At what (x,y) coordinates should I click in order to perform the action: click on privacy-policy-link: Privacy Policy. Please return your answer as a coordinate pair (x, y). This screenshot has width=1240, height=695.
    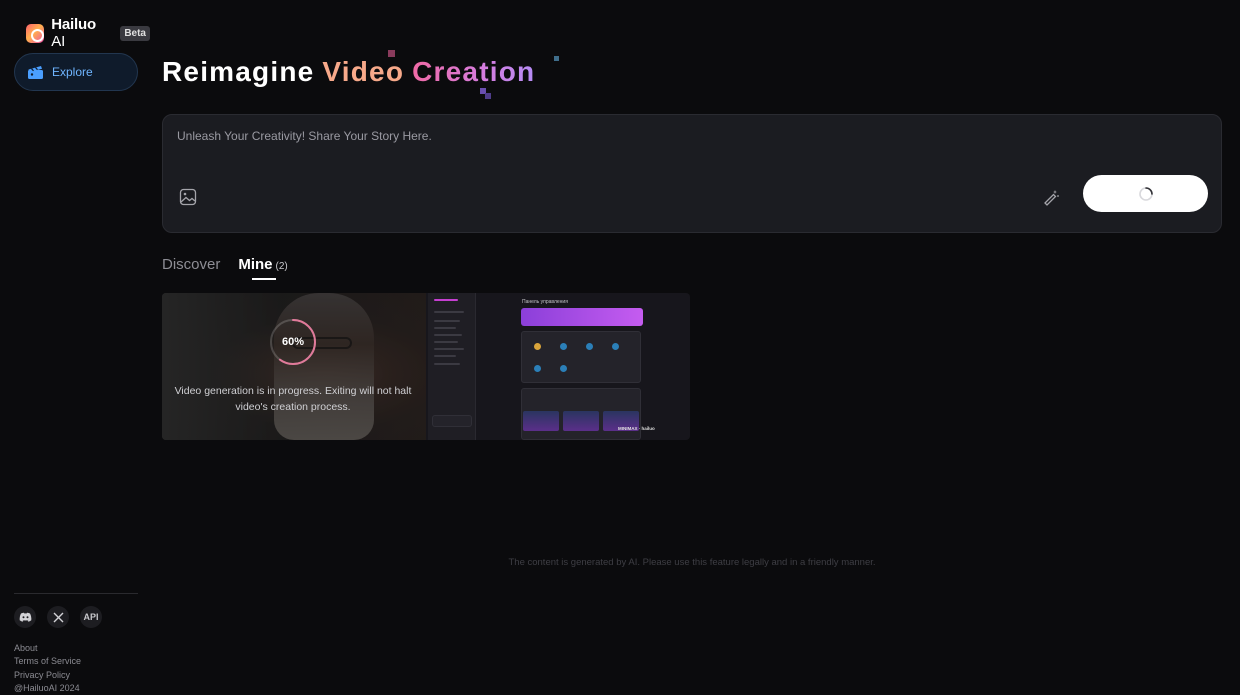
    Looking at the image, I should click on (47, 675).